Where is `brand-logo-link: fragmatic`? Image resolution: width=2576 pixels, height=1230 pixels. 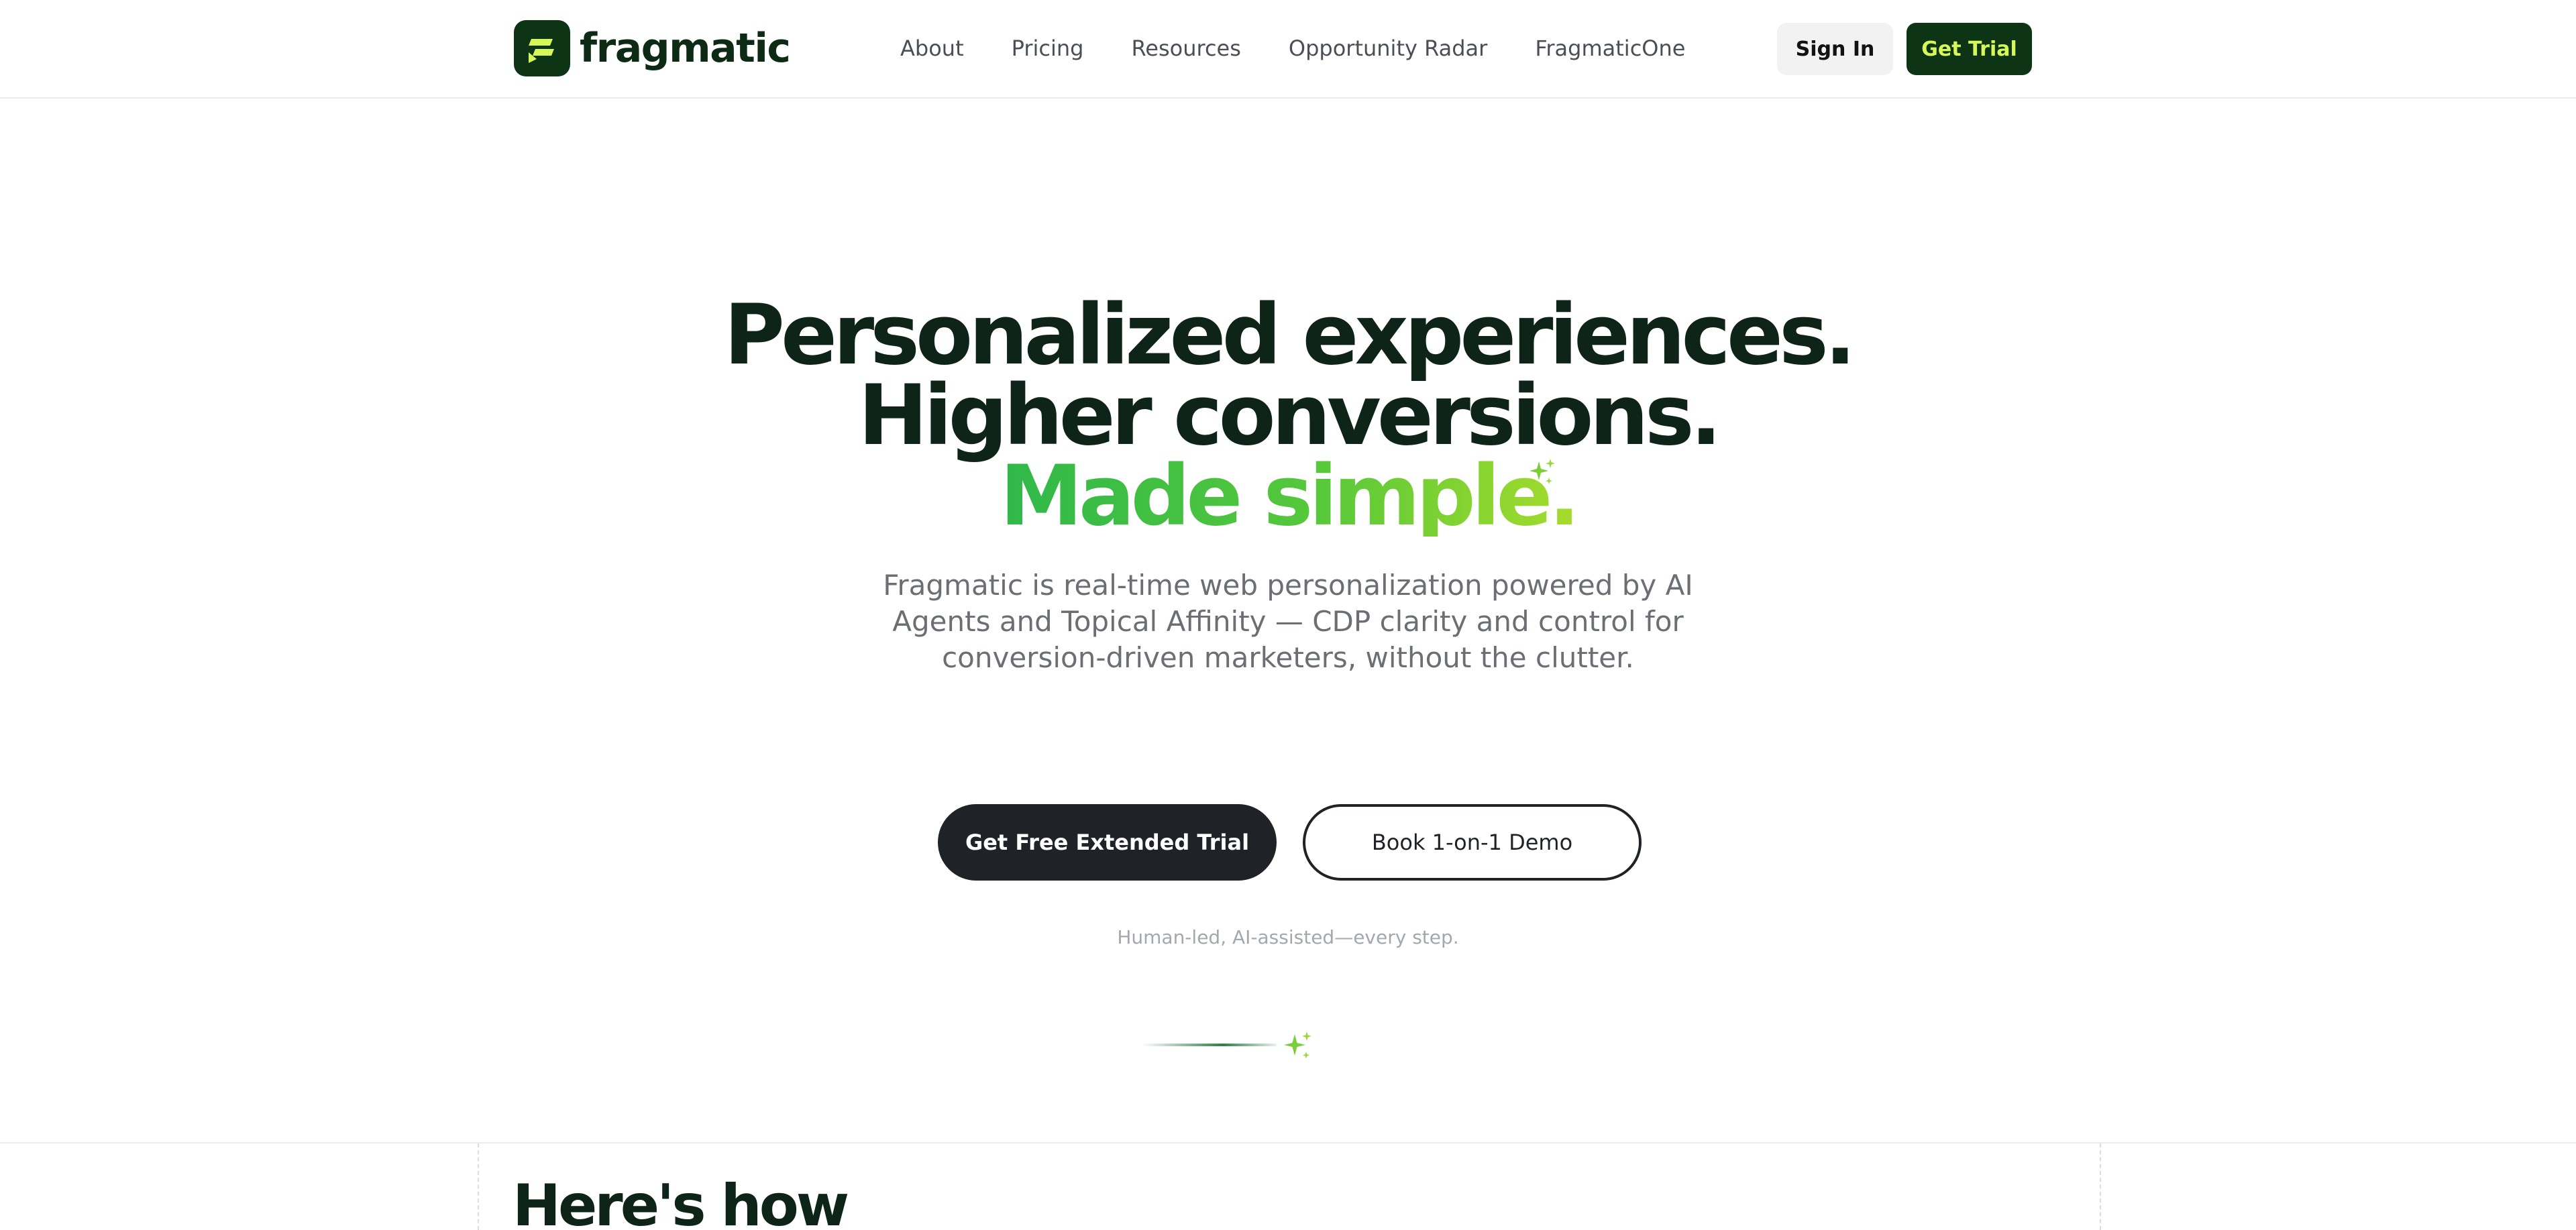
brand-logo-link: fragmatic is located at coordinates (652, 48).